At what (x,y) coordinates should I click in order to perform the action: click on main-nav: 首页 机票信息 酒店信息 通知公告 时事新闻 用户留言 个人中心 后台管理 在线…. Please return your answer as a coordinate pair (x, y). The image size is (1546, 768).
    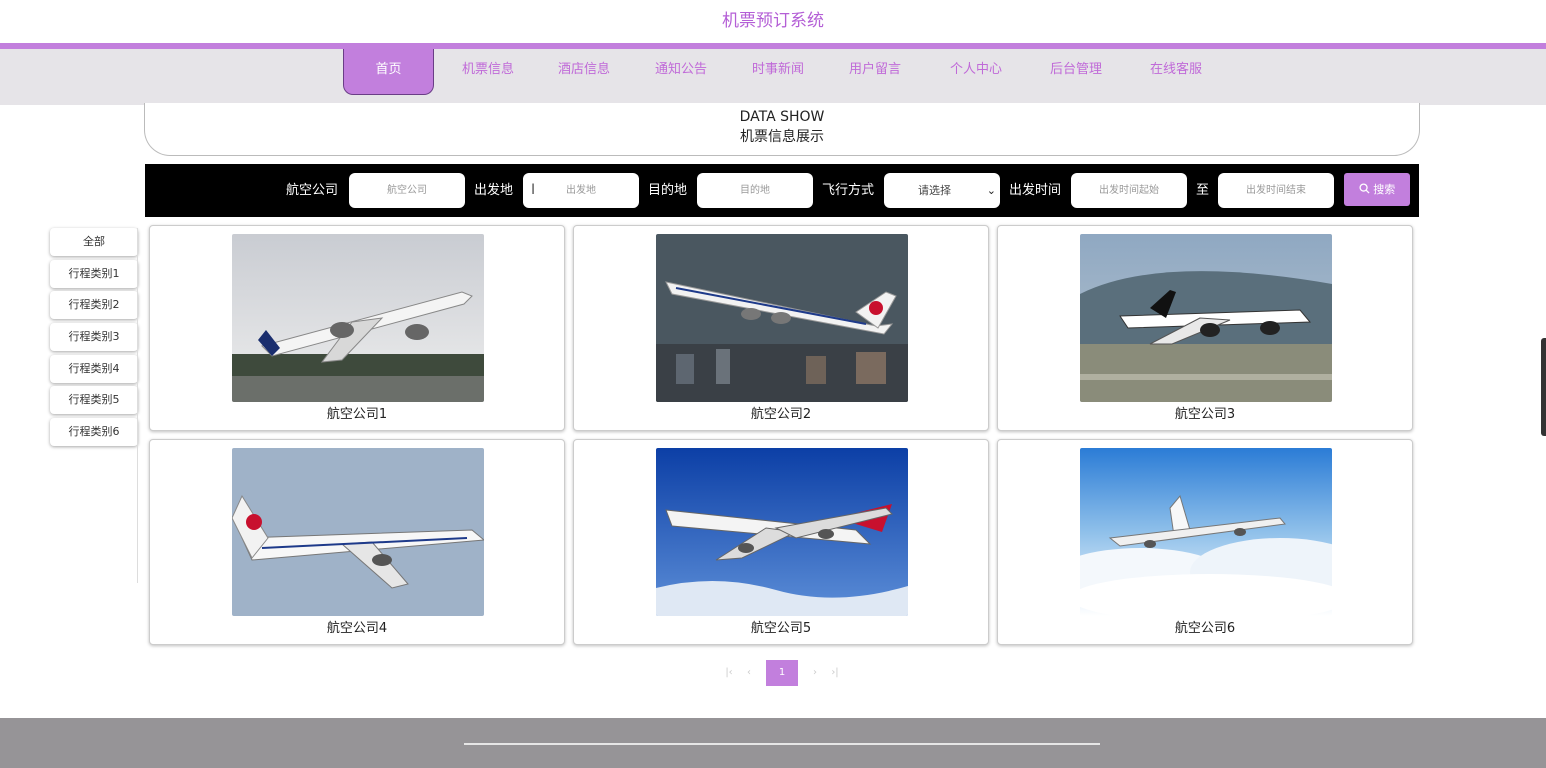
    Looking at the image, I should click on (773, 77).